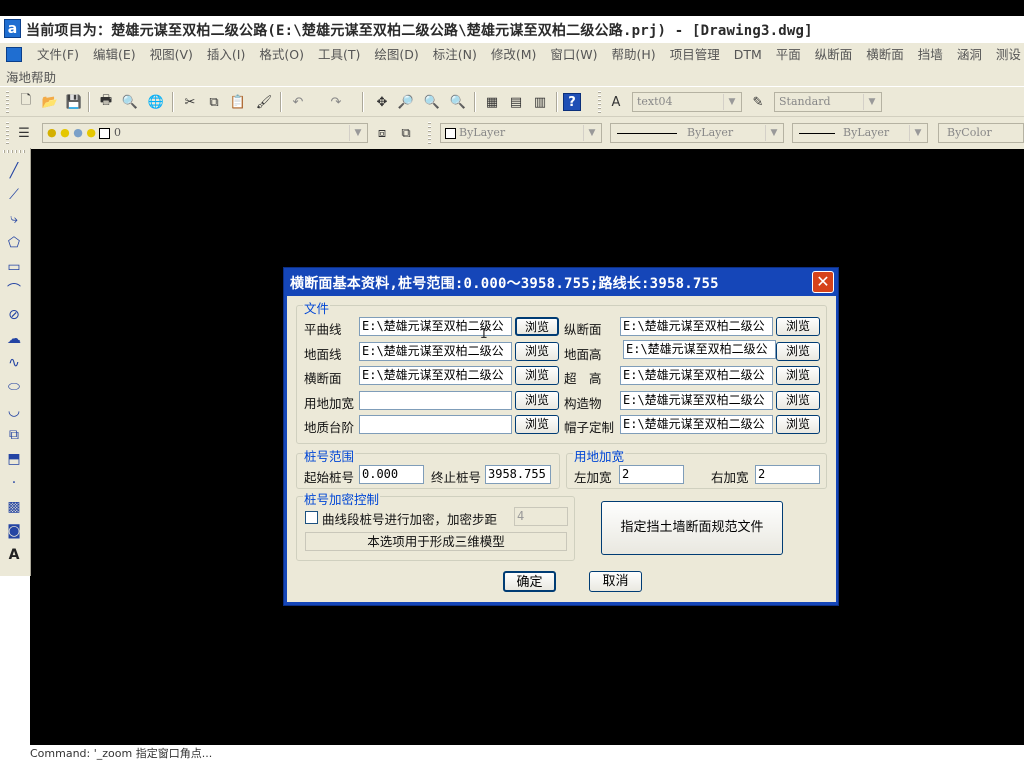 The width and height of the screenshot is (1024, 768). What do you see at coordinates (616, 102) in the screenshot?
I see `text-style-icon: A` at bounding box center [616, 102].